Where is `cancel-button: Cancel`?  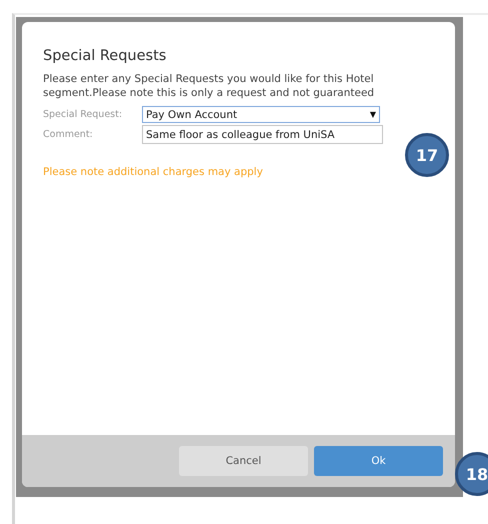
cancel-button: Cancel is located at coordinates (243, 461).